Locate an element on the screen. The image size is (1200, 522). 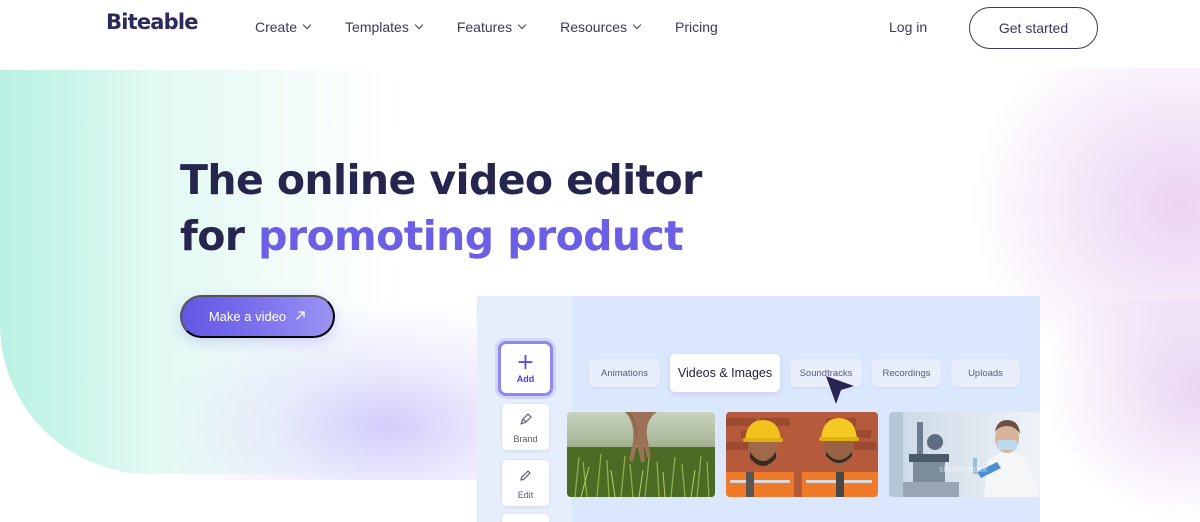
media-thumbnail-grass is located at coordinates (641, 454).